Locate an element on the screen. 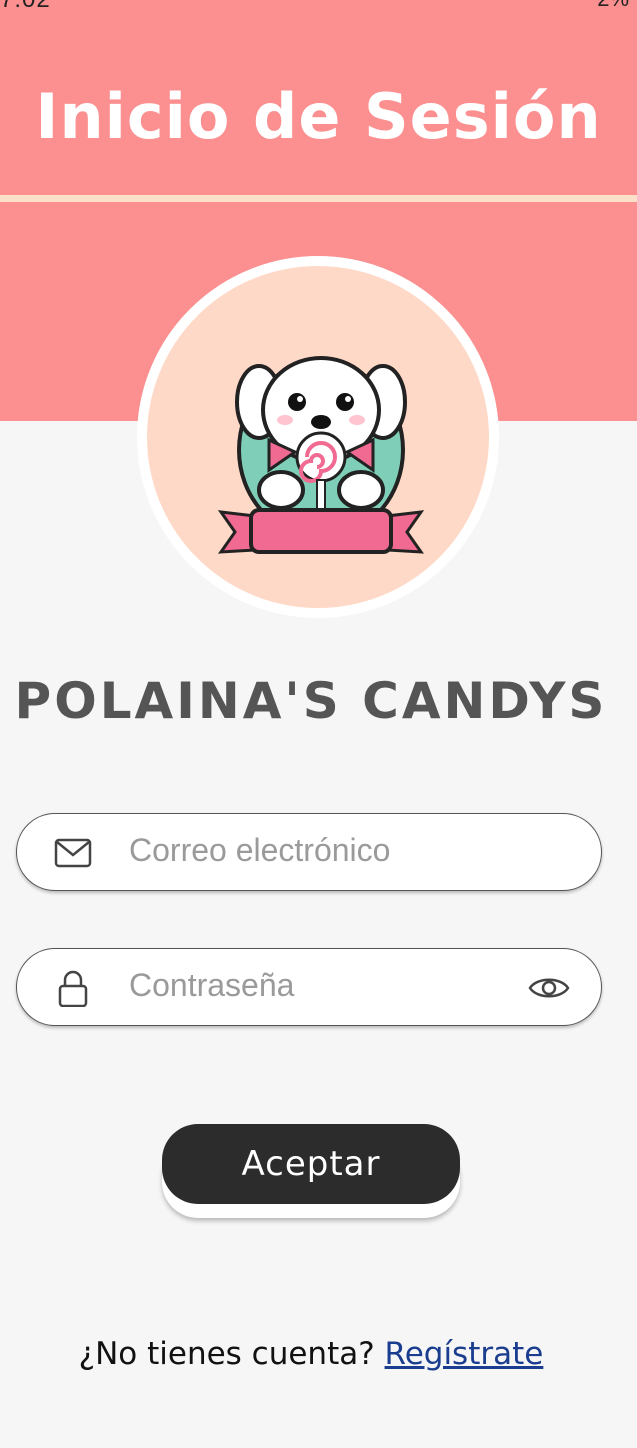 This screenshot has width=637, height=1448. status-battery: 2% is located at coordinates (613, 6).